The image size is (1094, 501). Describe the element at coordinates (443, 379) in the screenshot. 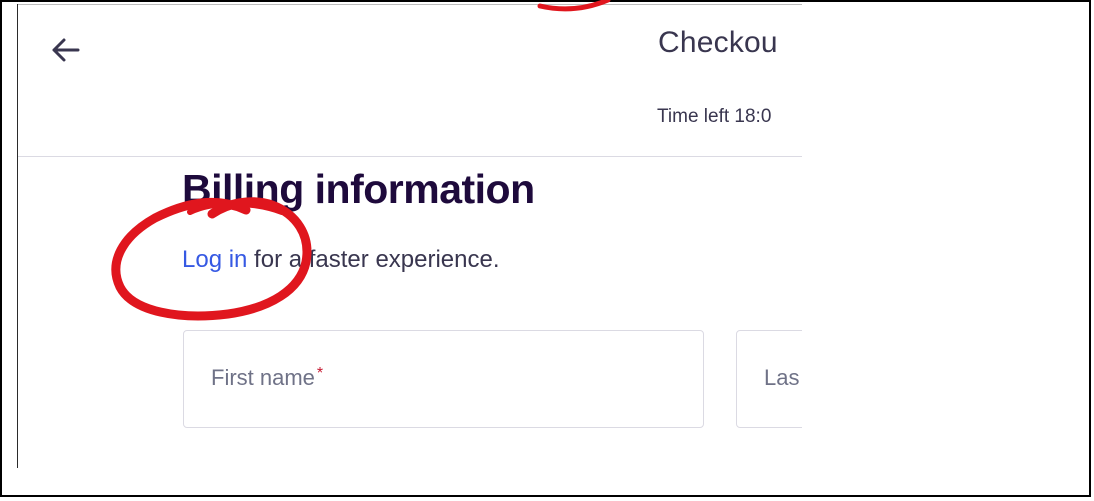

I see `first-name-field: First name *` at that location.